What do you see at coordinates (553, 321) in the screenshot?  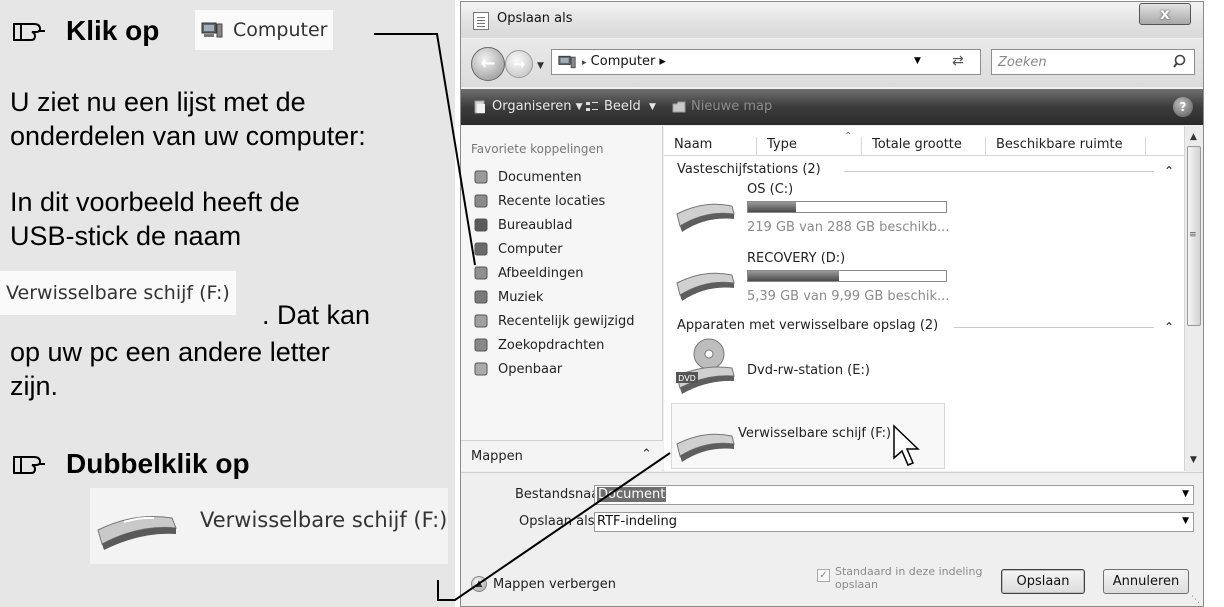 I see `nav-item-recentelijk-gewijzigd: Recentelijk gewijzigd` at bounding box center [553, 321].